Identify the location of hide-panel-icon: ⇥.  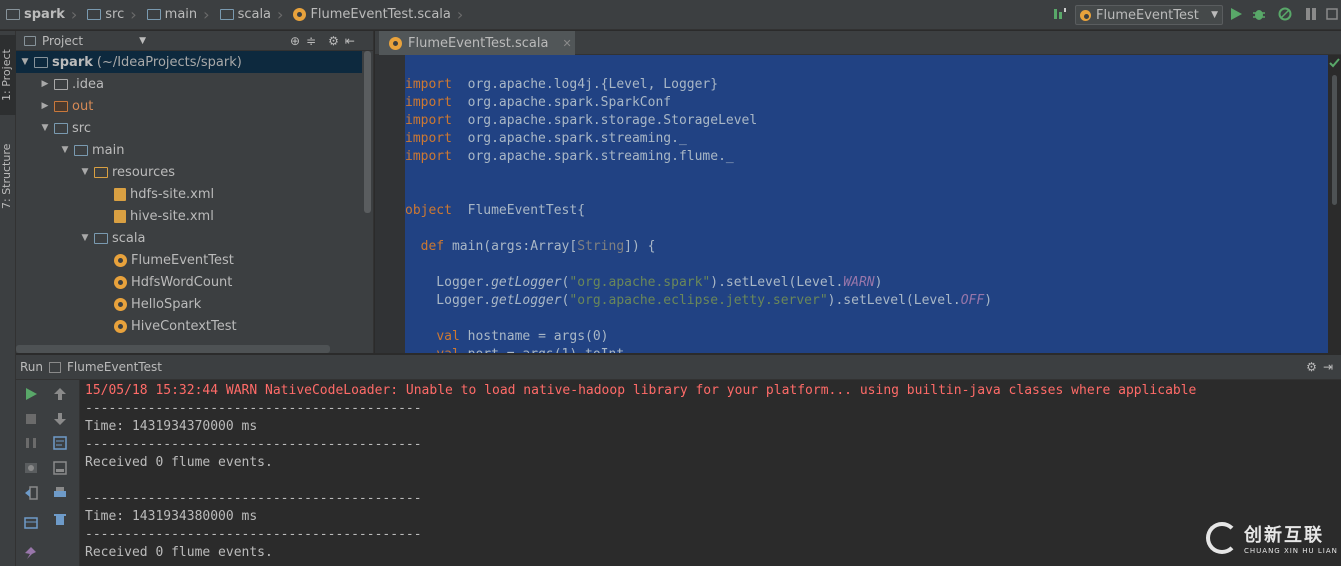
(1328, 367).